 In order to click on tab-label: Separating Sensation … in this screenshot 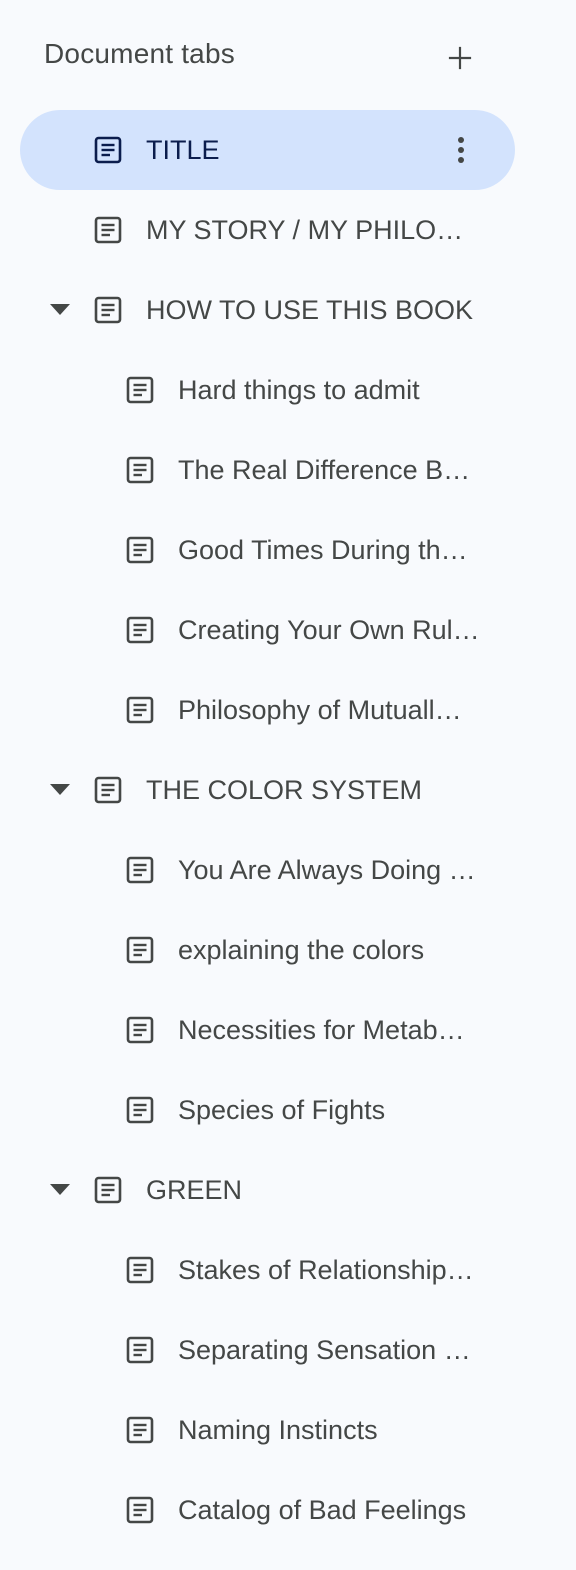, I will do `click(324, 1350)`.